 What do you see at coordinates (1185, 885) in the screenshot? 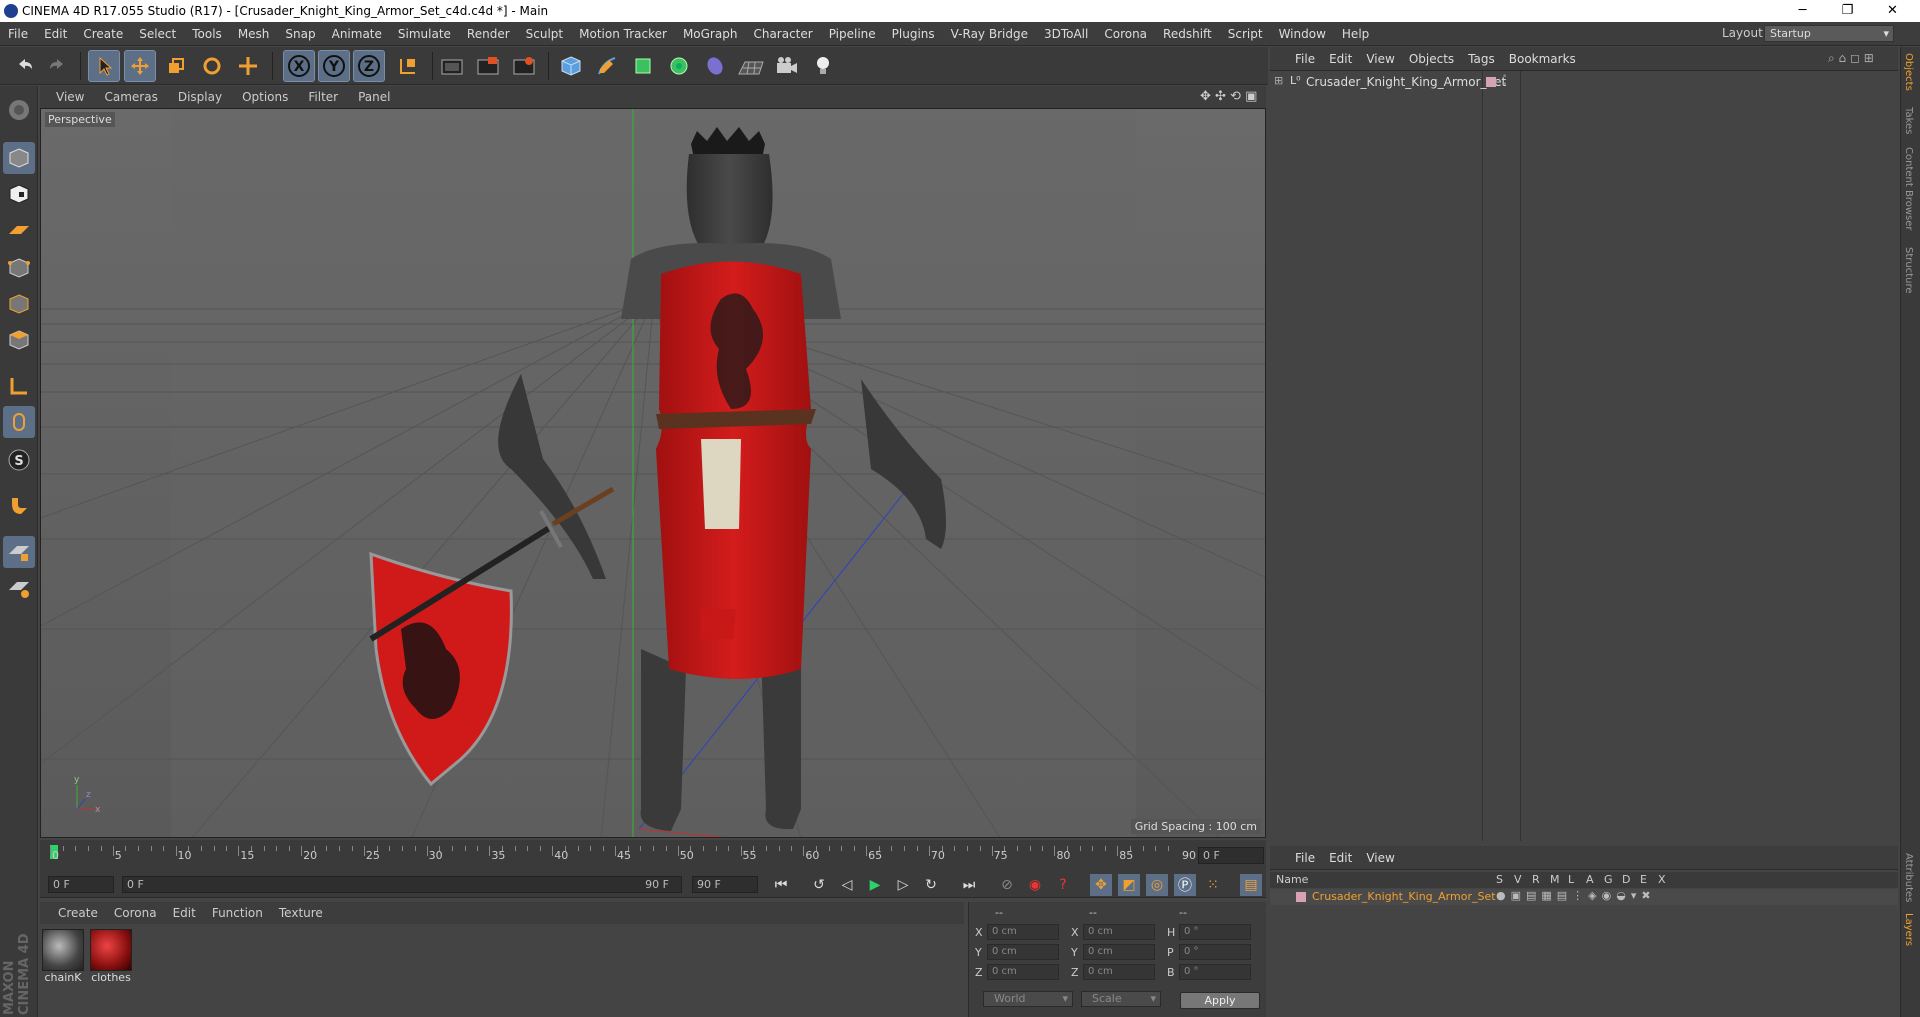
I see `key-parameter-icon: Ⓟ` at bounding box center [1185, 885].